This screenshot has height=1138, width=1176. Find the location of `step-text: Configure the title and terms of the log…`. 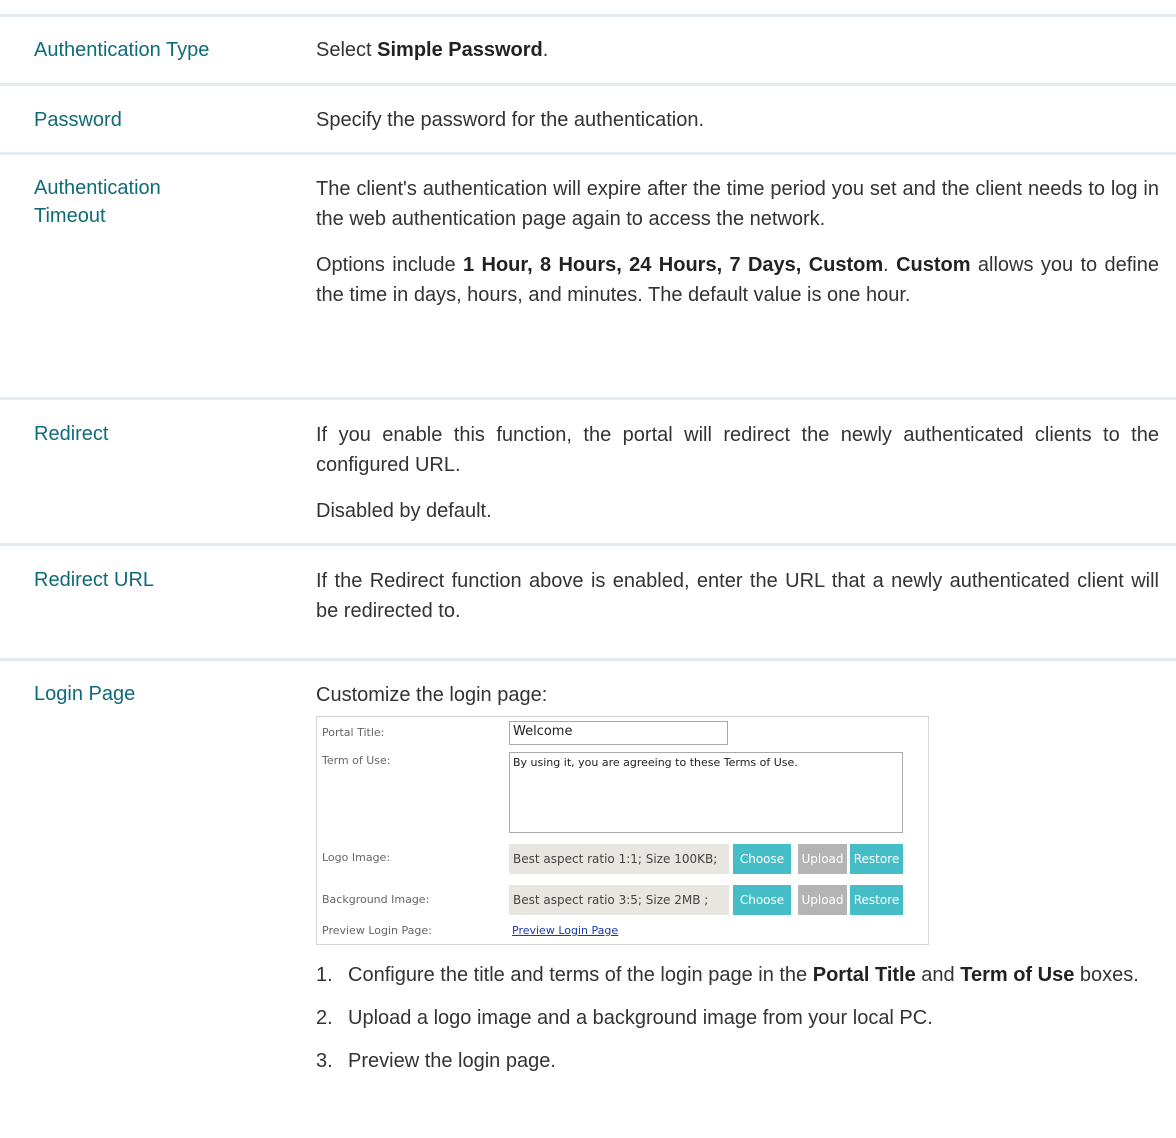

step-text: Configure the title and terms of the log… is located at coordinates (580, 975).